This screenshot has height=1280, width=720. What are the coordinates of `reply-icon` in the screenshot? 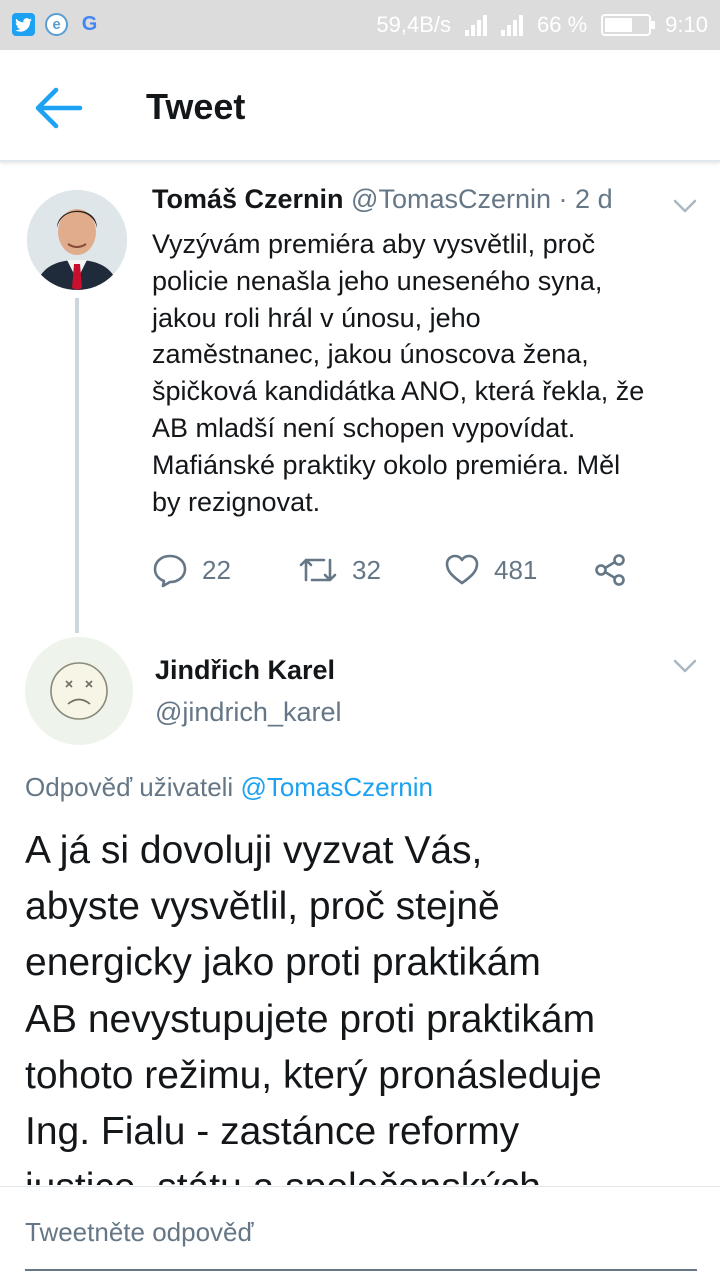 It's located at (170, 571).